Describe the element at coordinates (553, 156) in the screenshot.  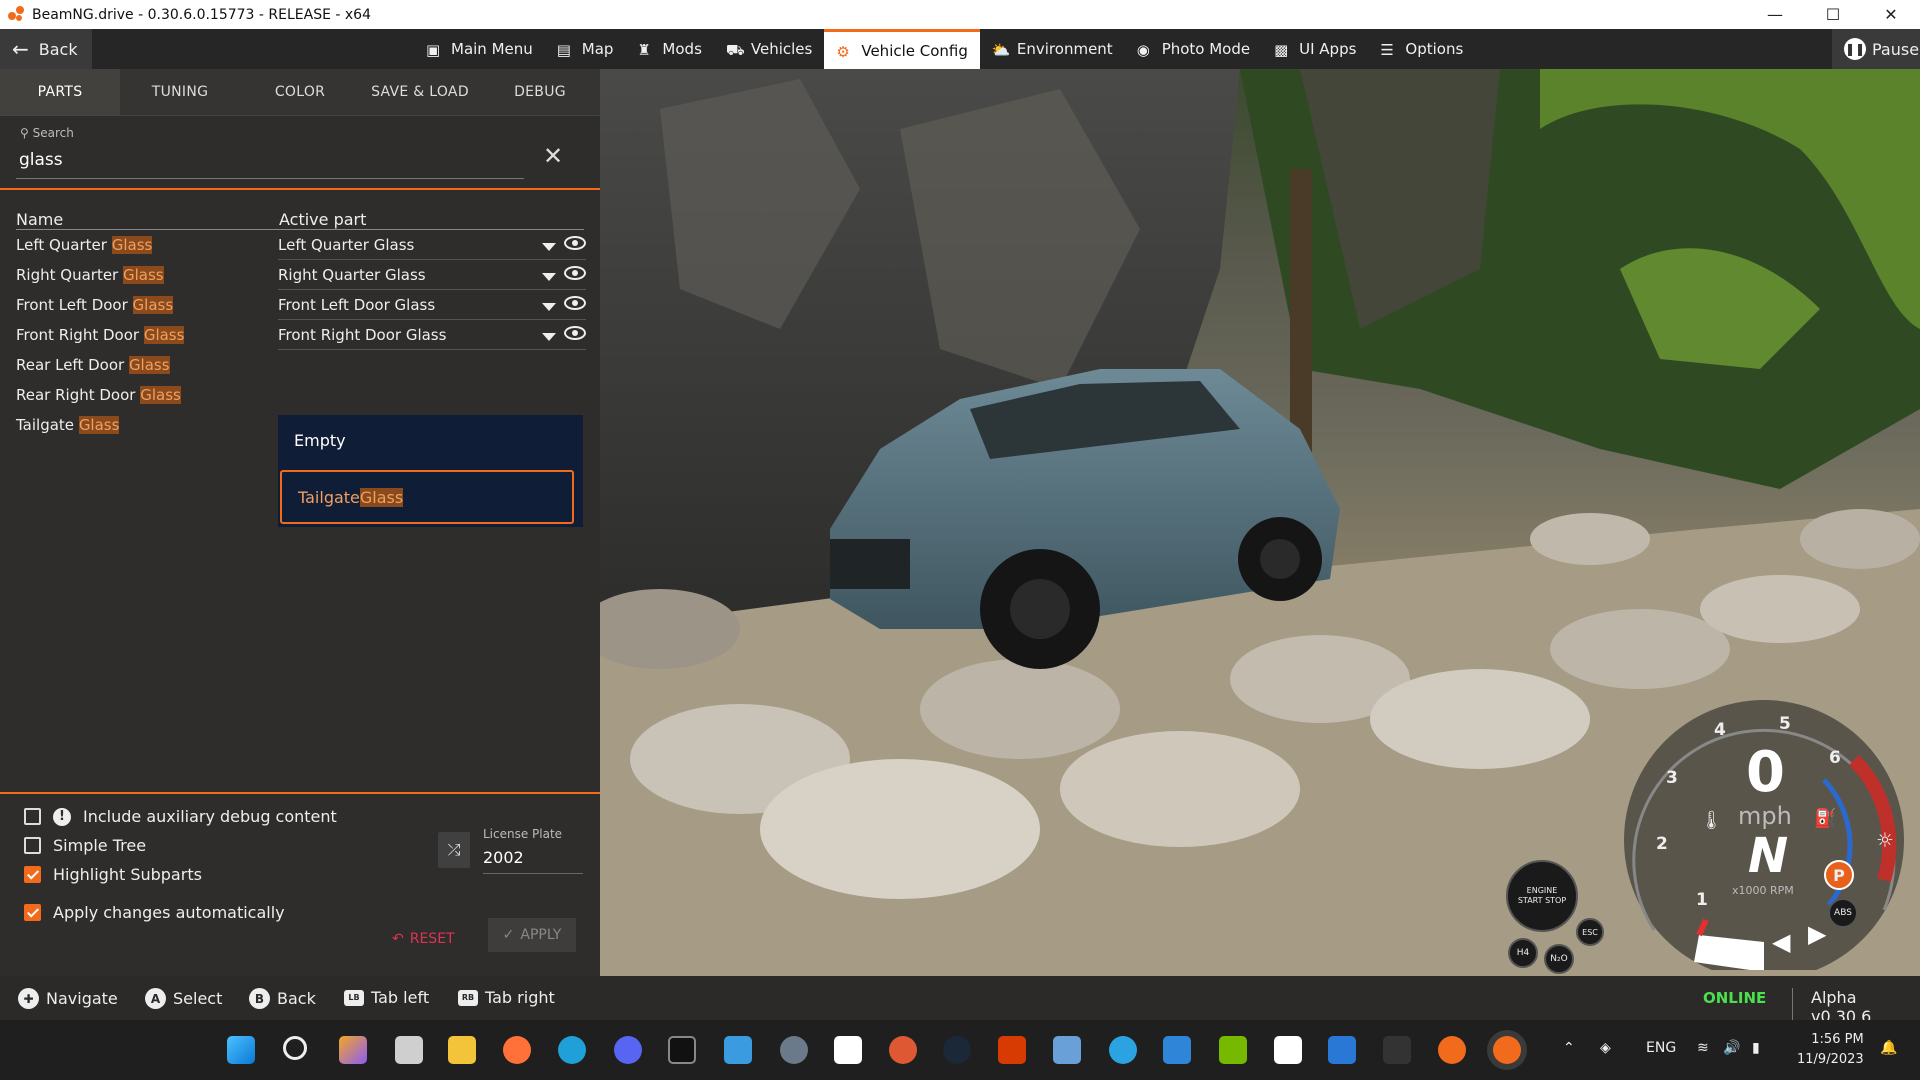
I see `clear-search-icon: ✕` at that location.